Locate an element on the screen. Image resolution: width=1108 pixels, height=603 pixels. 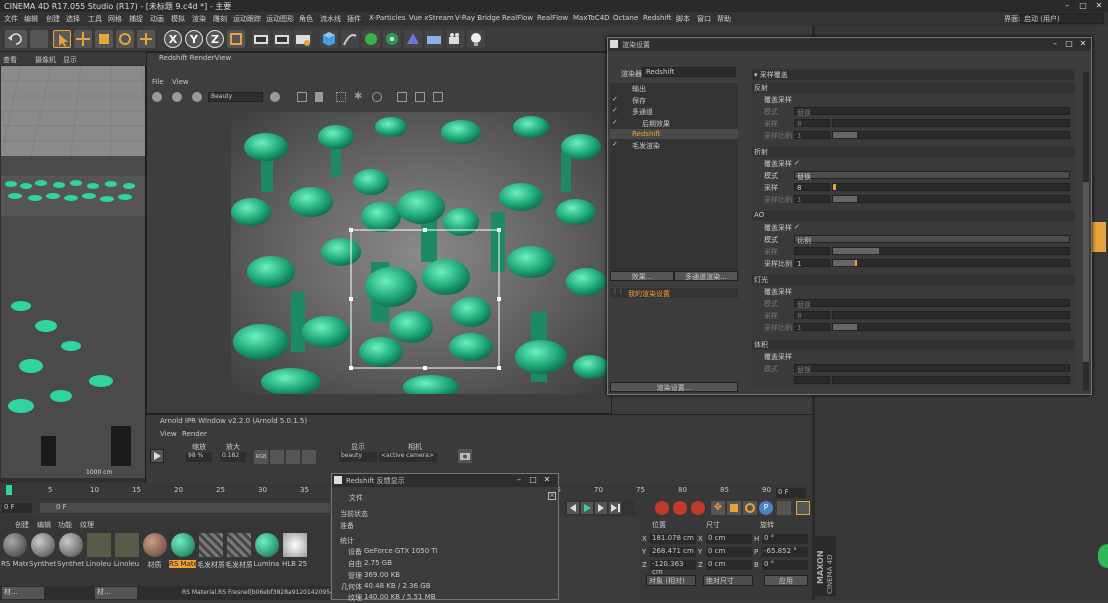
record-keyframe-icon is located at coordinates (662, 508).